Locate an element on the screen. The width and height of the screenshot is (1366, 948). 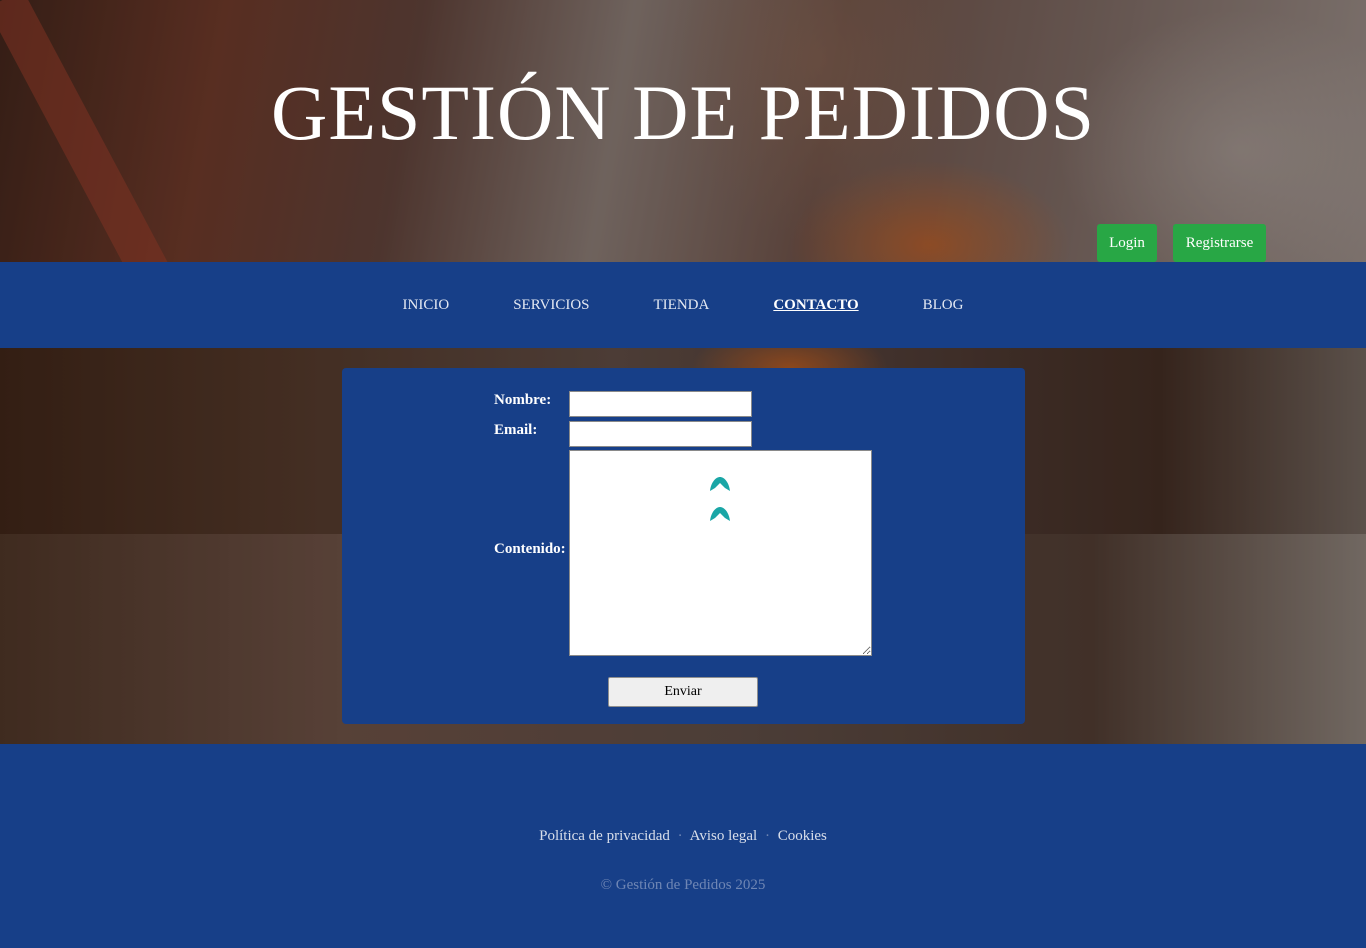
email-label: Email: is located at coordinates (516, 430).